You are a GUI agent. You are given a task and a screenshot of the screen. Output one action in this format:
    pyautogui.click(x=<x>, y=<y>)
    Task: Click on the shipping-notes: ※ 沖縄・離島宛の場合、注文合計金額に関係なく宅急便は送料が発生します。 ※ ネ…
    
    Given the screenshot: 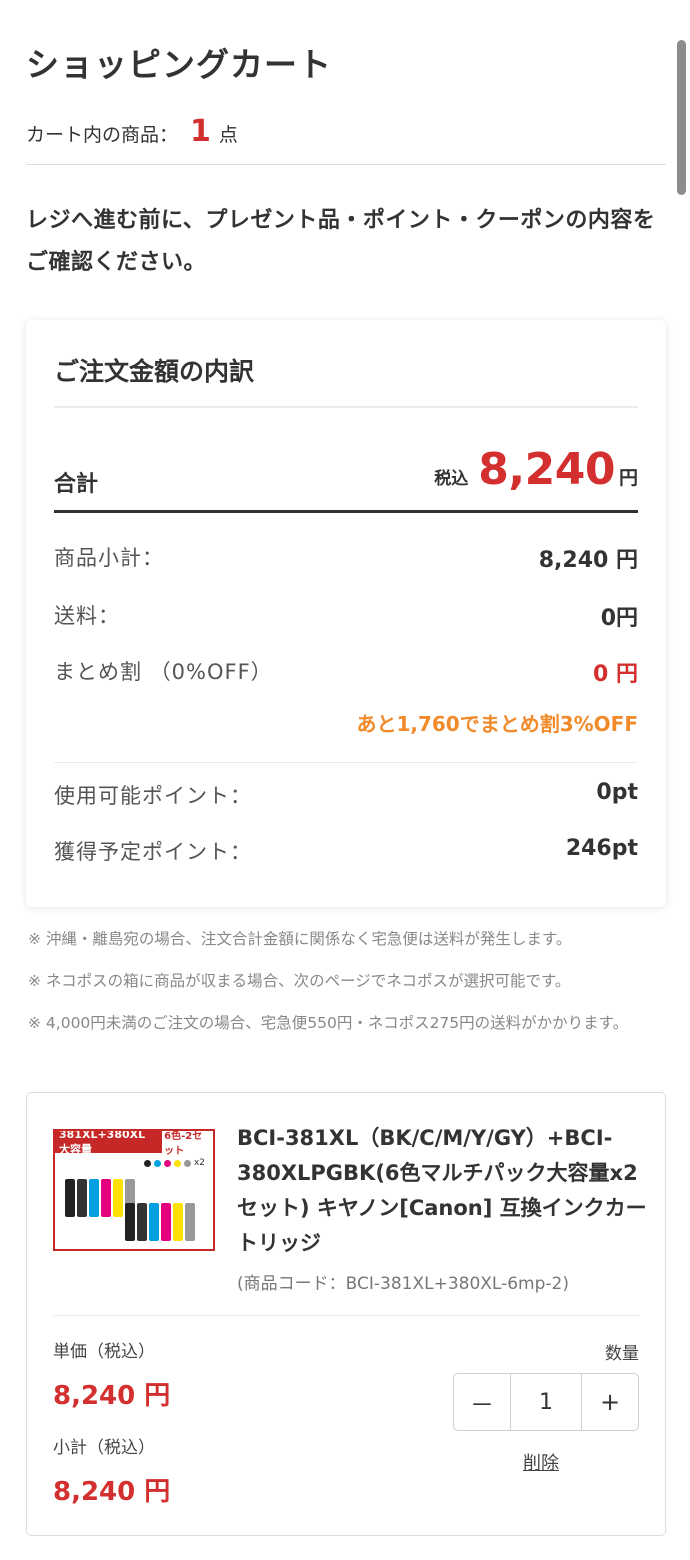 What is the action you would take?
    pyautogui.click(x=345, y=989)
    